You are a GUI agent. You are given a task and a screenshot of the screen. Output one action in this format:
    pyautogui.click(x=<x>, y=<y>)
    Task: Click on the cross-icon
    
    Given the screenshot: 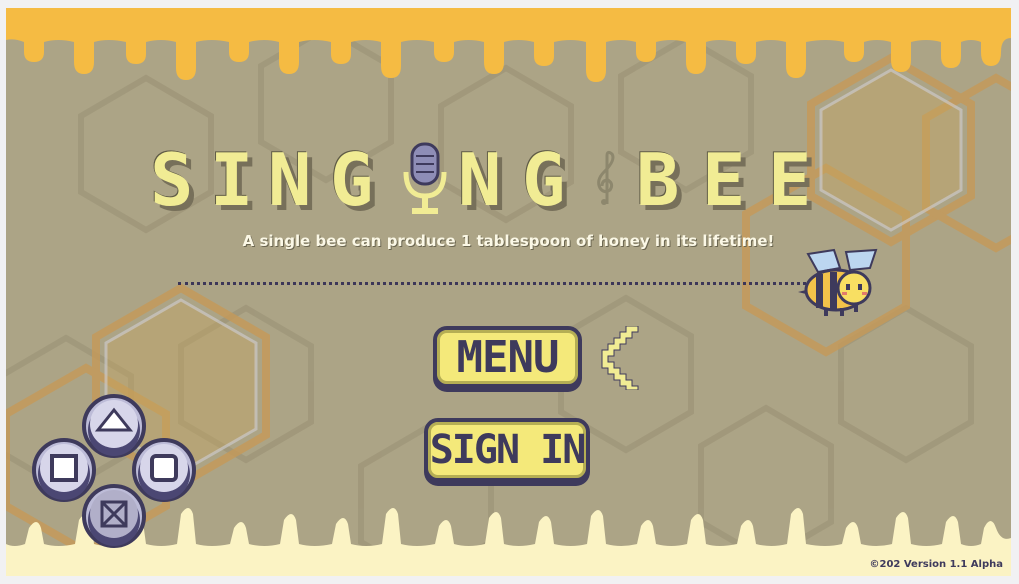 What is the action you would take?
    pyautogui.click(x=114, y=516)
    